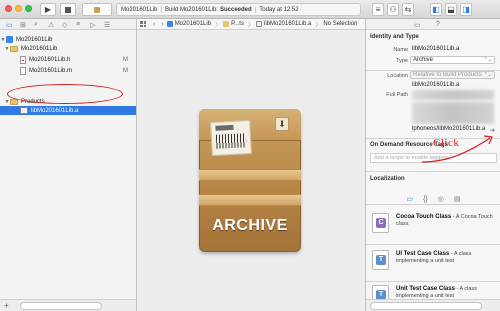 This screenshot has height=311, width=500. Describe the element at coordinates (425, 199) in the screenshot. I see `code-snippet-icon: {}` at that location.